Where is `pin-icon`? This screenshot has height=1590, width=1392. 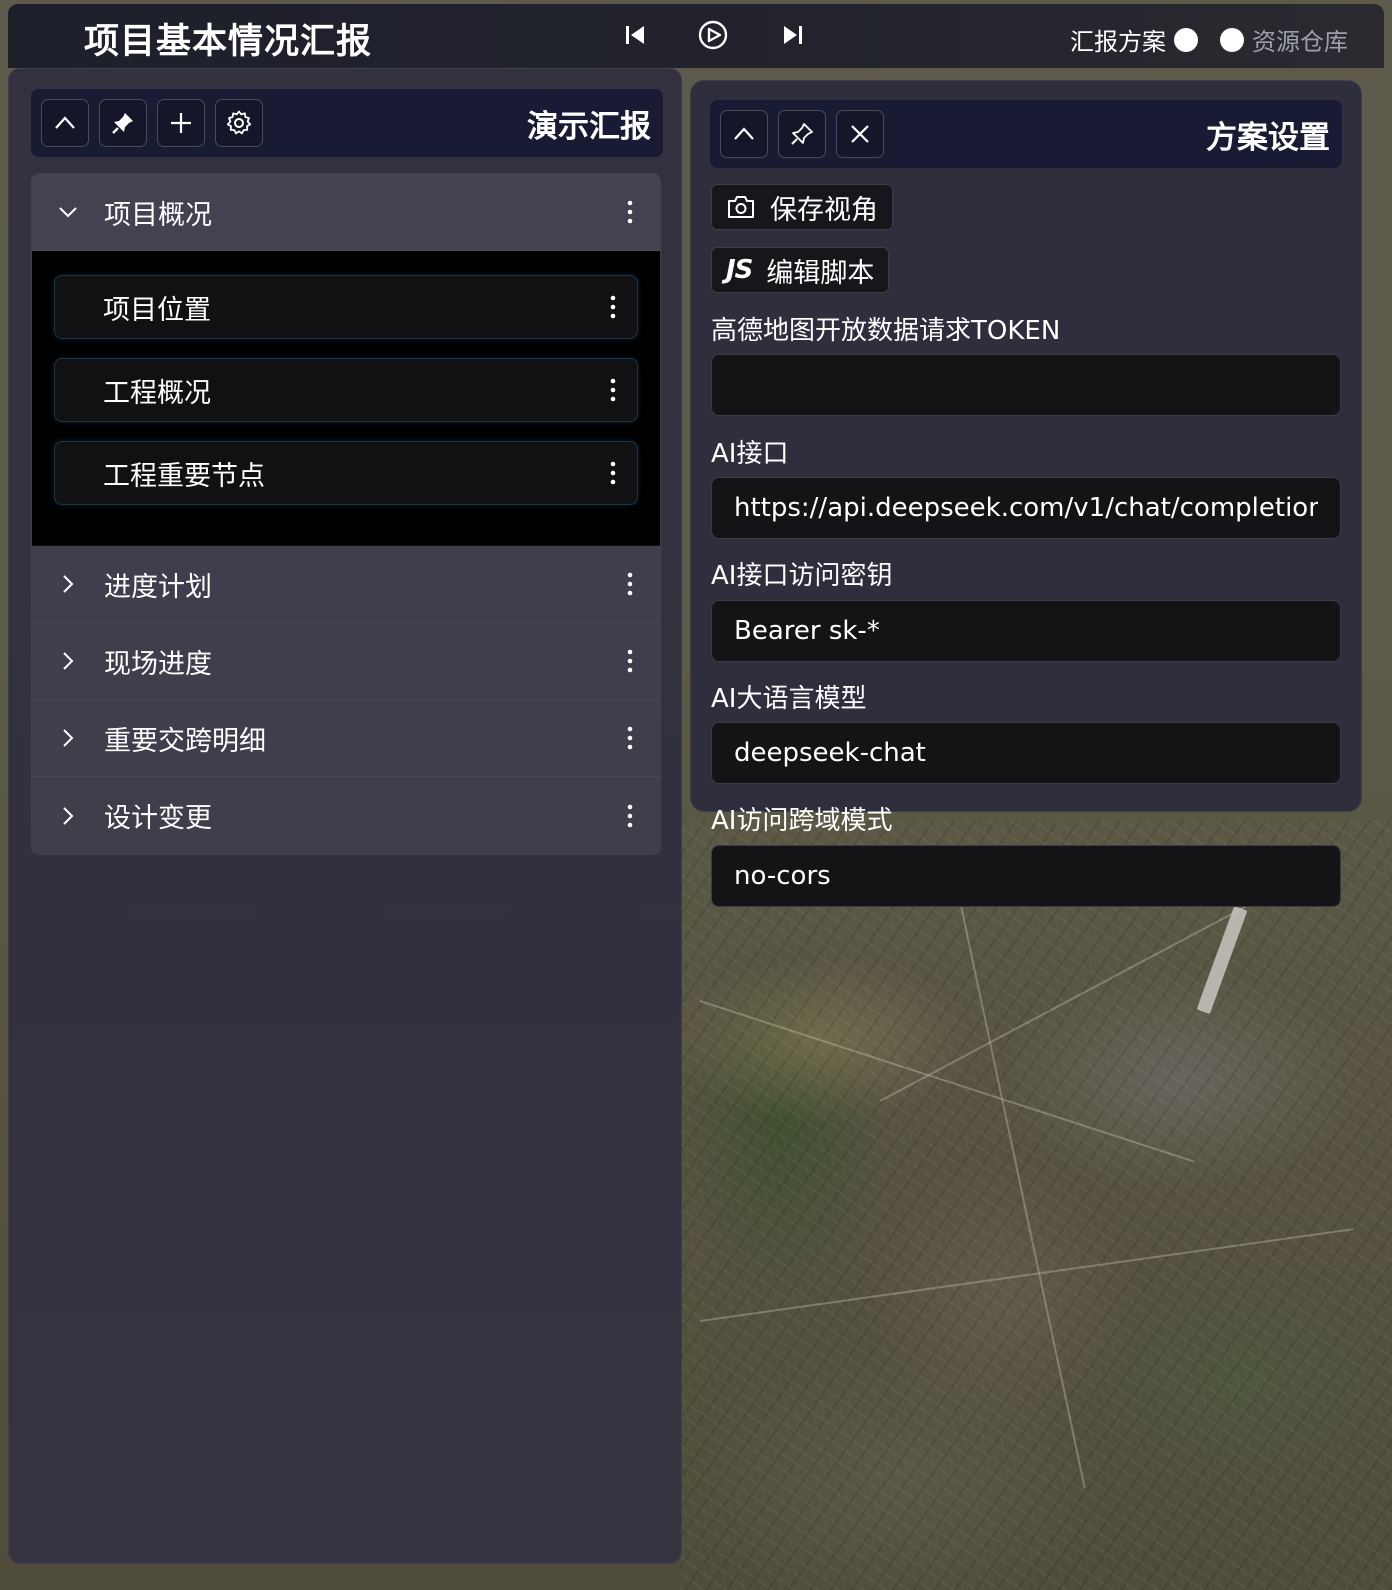
pin-icon is located at coordinates (122, 123).